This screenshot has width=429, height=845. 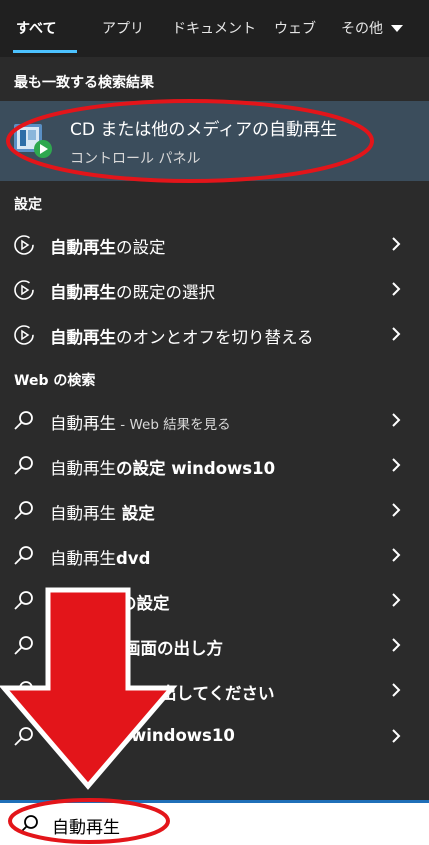 What do you see at coordinates (214, 600) in the screenshot?
I see `web-result-item: の設定` at bounding box center [214, 600].